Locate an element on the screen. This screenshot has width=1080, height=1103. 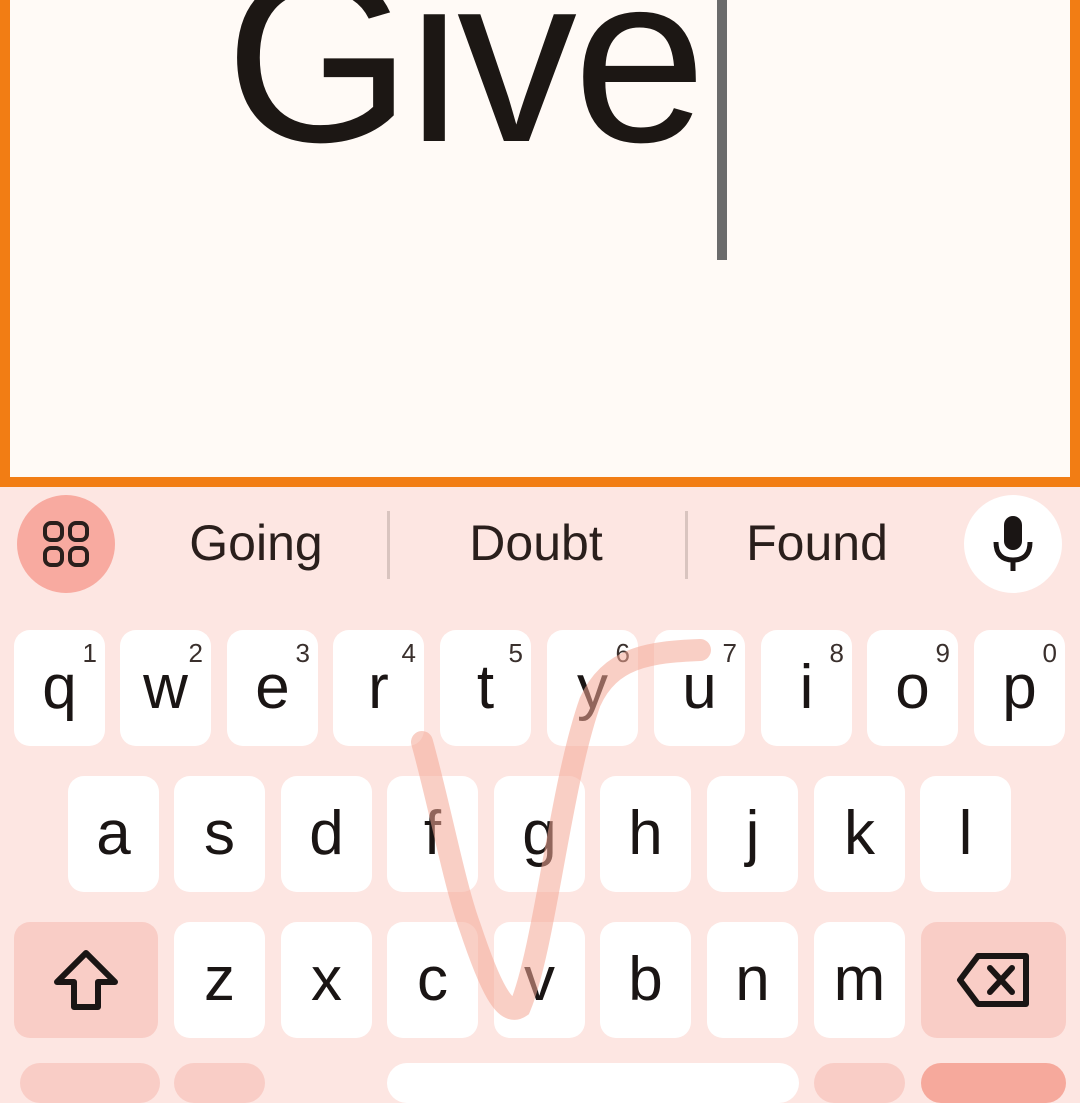
key-z: z is located at coordinates (219, 980).